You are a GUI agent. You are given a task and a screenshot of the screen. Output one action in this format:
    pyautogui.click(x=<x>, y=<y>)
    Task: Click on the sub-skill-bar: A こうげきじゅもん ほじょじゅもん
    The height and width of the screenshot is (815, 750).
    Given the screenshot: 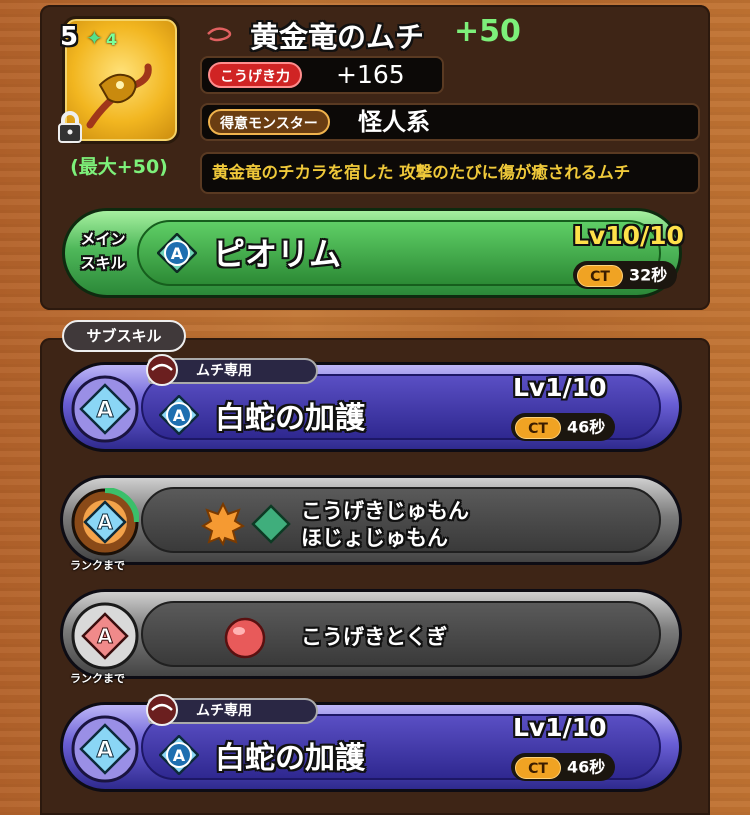 What is the action you would take?
    pyautogui.click(x=371, y=520)
    